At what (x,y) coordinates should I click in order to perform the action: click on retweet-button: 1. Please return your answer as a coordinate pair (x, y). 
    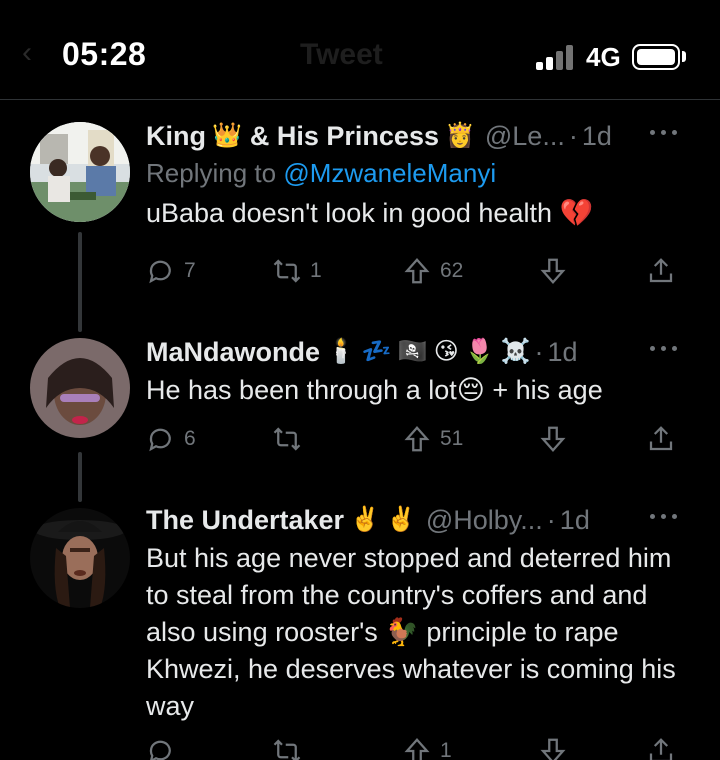
    Looking at the image, I should click on (297, 271).